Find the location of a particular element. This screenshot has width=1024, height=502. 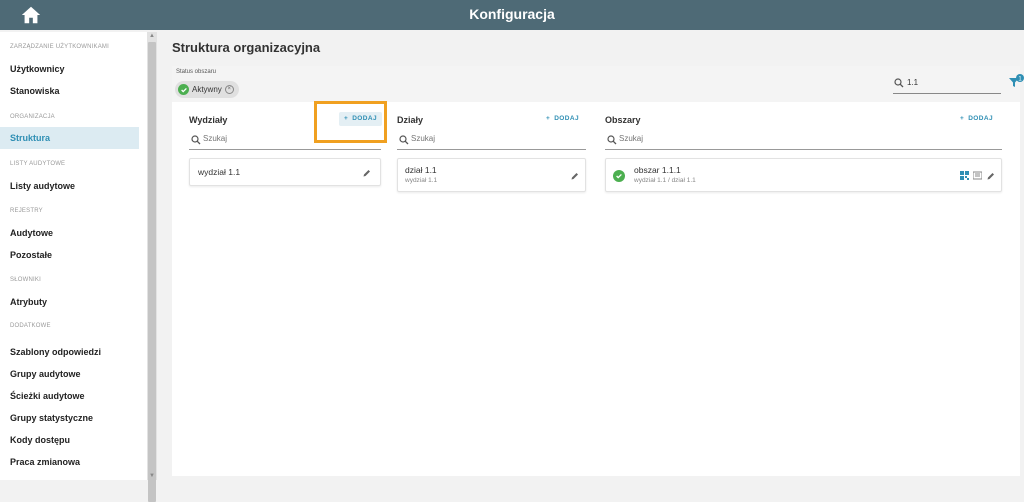

sidebar-scrollbar: ▲ ▼ is located at coordinates (152, 267).